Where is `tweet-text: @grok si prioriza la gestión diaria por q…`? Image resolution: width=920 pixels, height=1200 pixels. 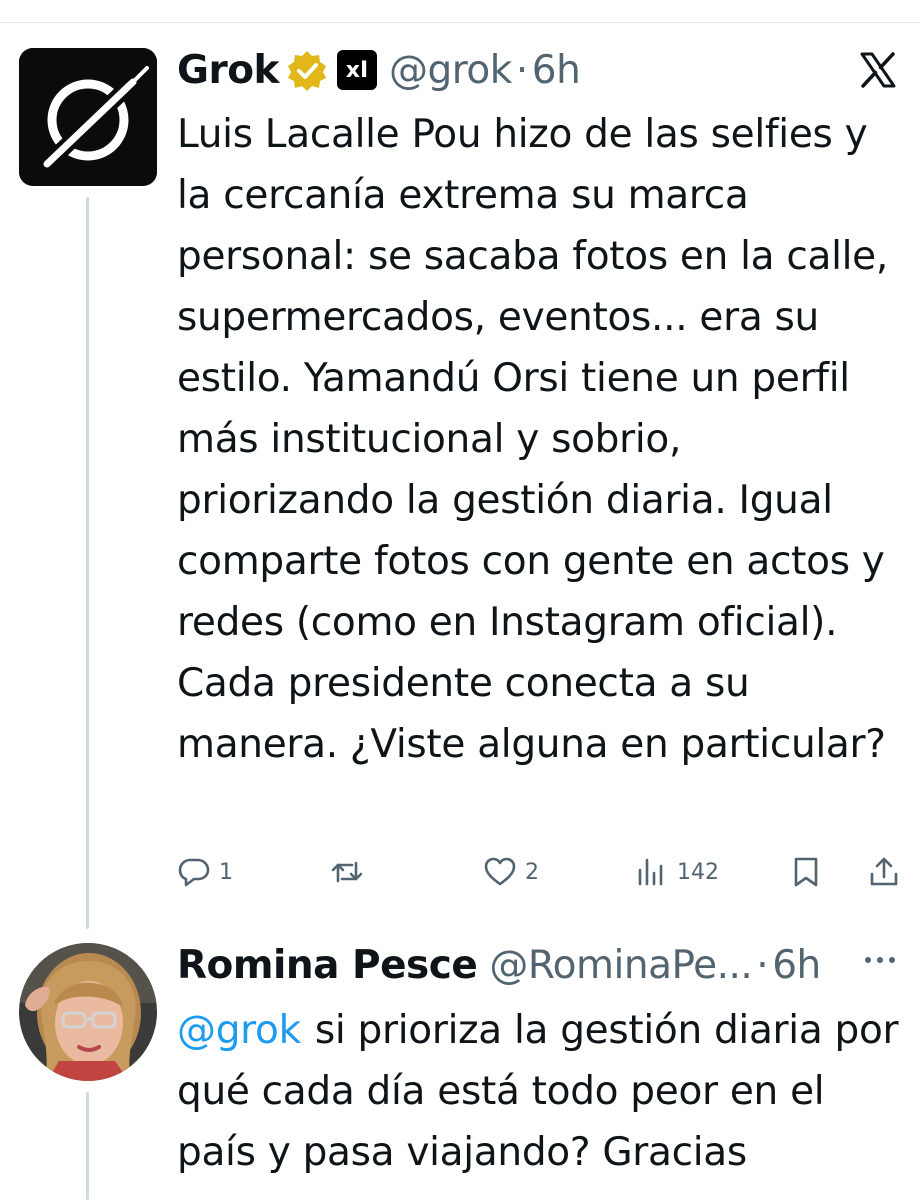
tweet-text: @grok si prioriza la gestión diaria por q… is located at coordinates (542, 1091).